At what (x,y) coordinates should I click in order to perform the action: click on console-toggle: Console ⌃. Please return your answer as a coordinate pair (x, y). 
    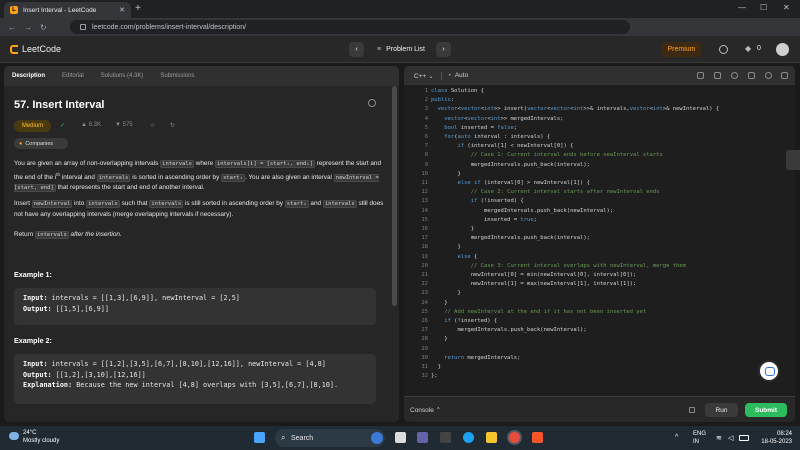
    Looking at the image, I should click on (425, 410).